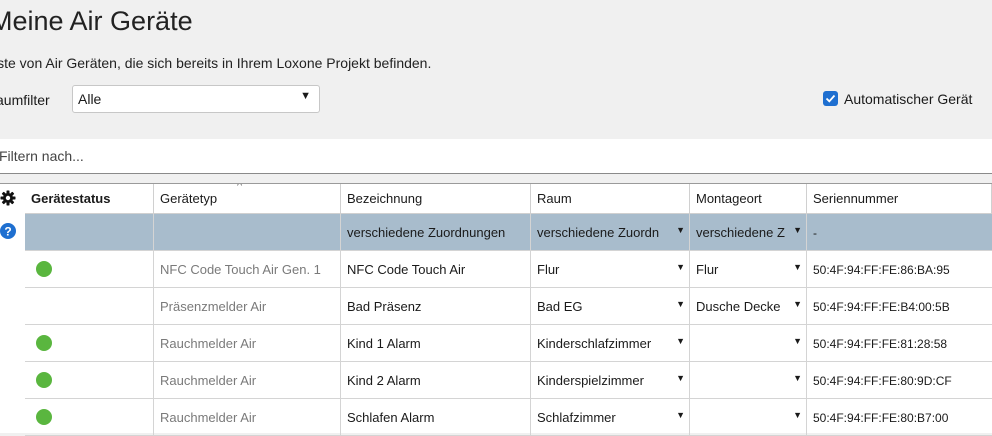 Image resolution: width=992 pixels, height=436 pixels. Describe the element at coordinates (436, 306) in the screenshot. I see `name-cell: Bad Präsenz` at that location.